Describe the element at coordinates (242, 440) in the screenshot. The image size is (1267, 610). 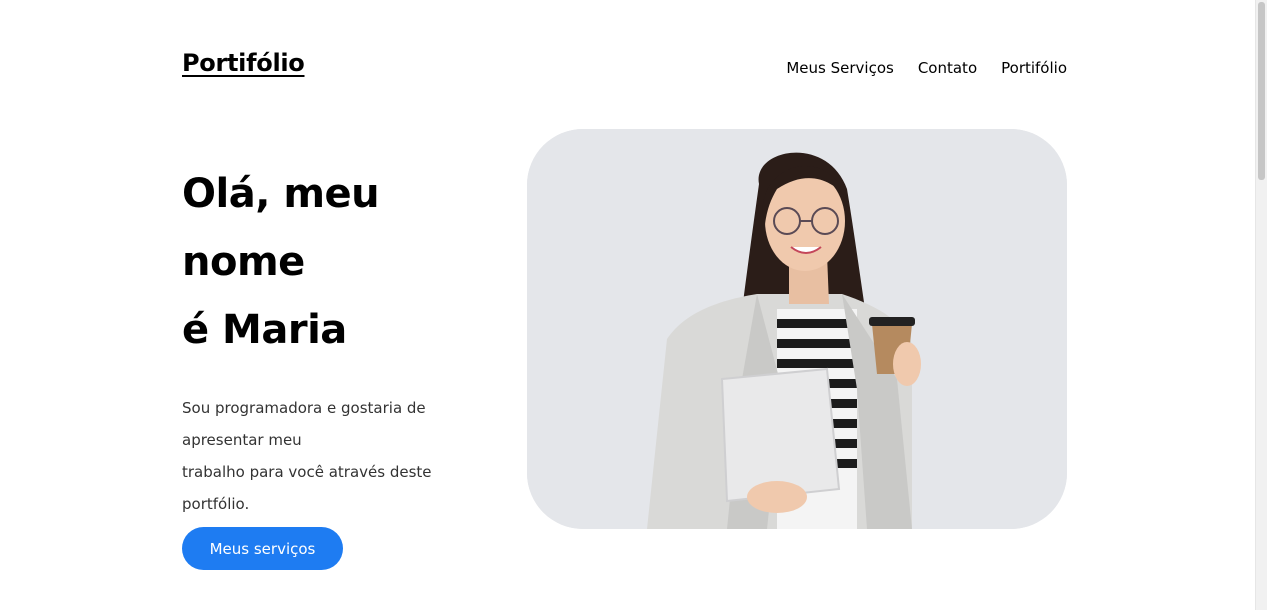
I see `intro-line: apresentar meu` at that location.